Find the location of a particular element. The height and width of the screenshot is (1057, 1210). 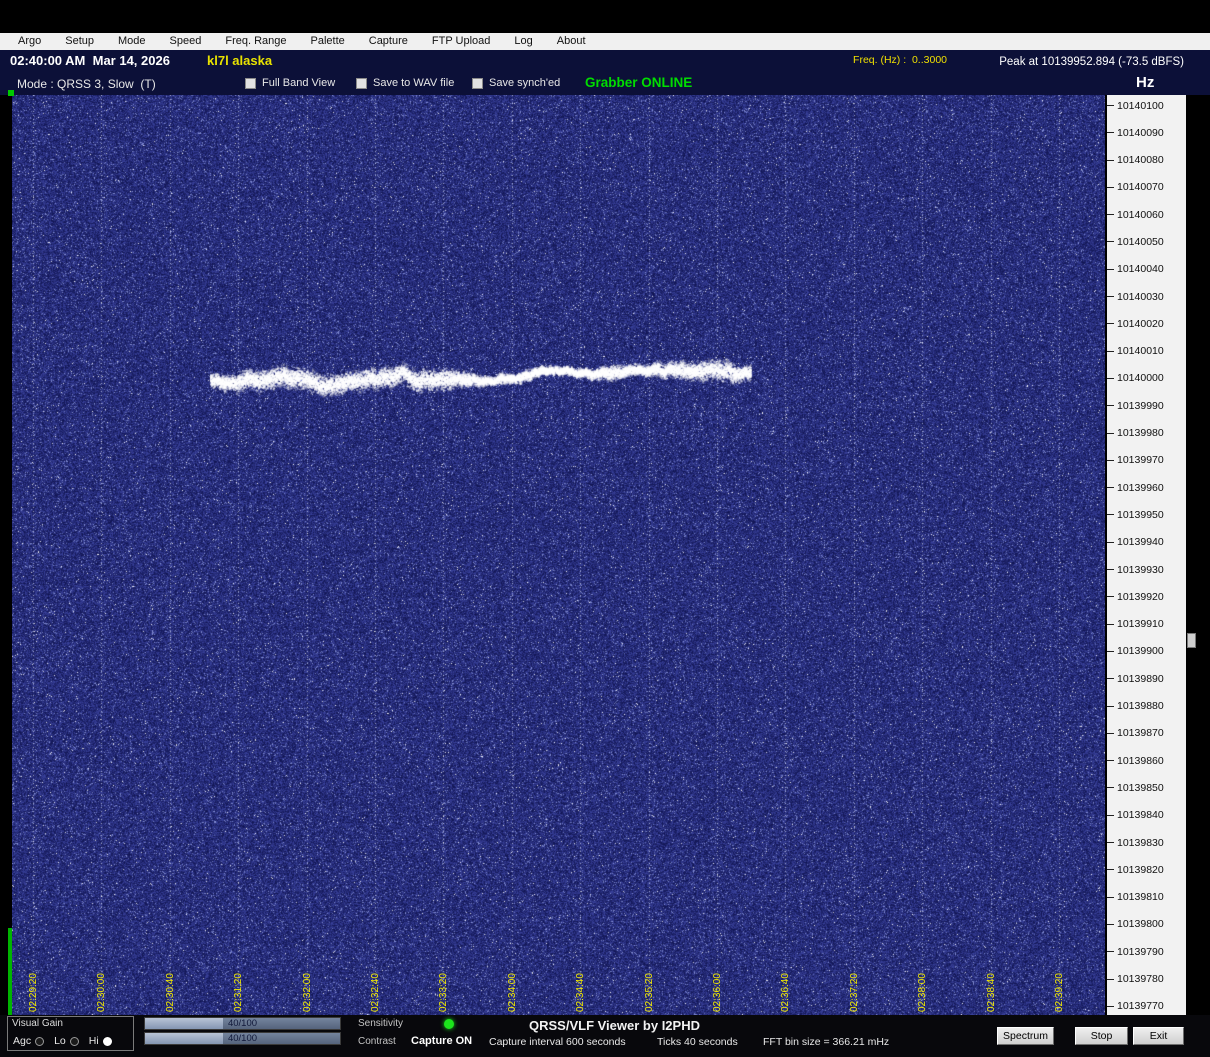

gain-radio-group: Agc Lo Hi is located at coordinates (67, 1041).